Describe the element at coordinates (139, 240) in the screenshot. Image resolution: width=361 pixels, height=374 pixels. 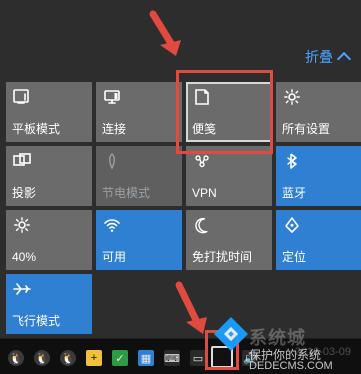
I see `tile-wifi: 可用` at that location.